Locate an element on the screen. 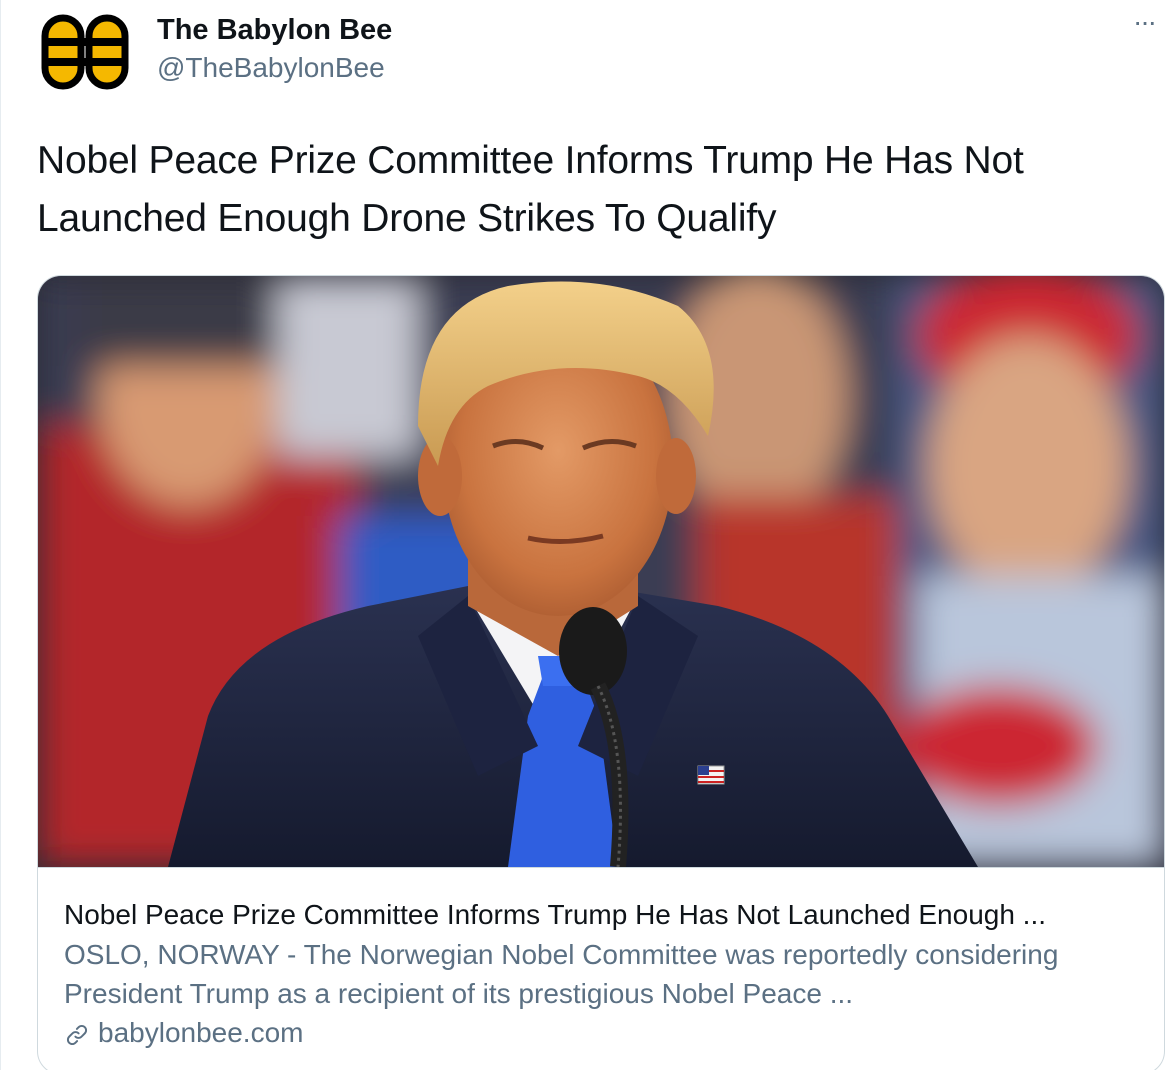  author-handle: @TheBabylonBee is located at coordinates (271, 68).